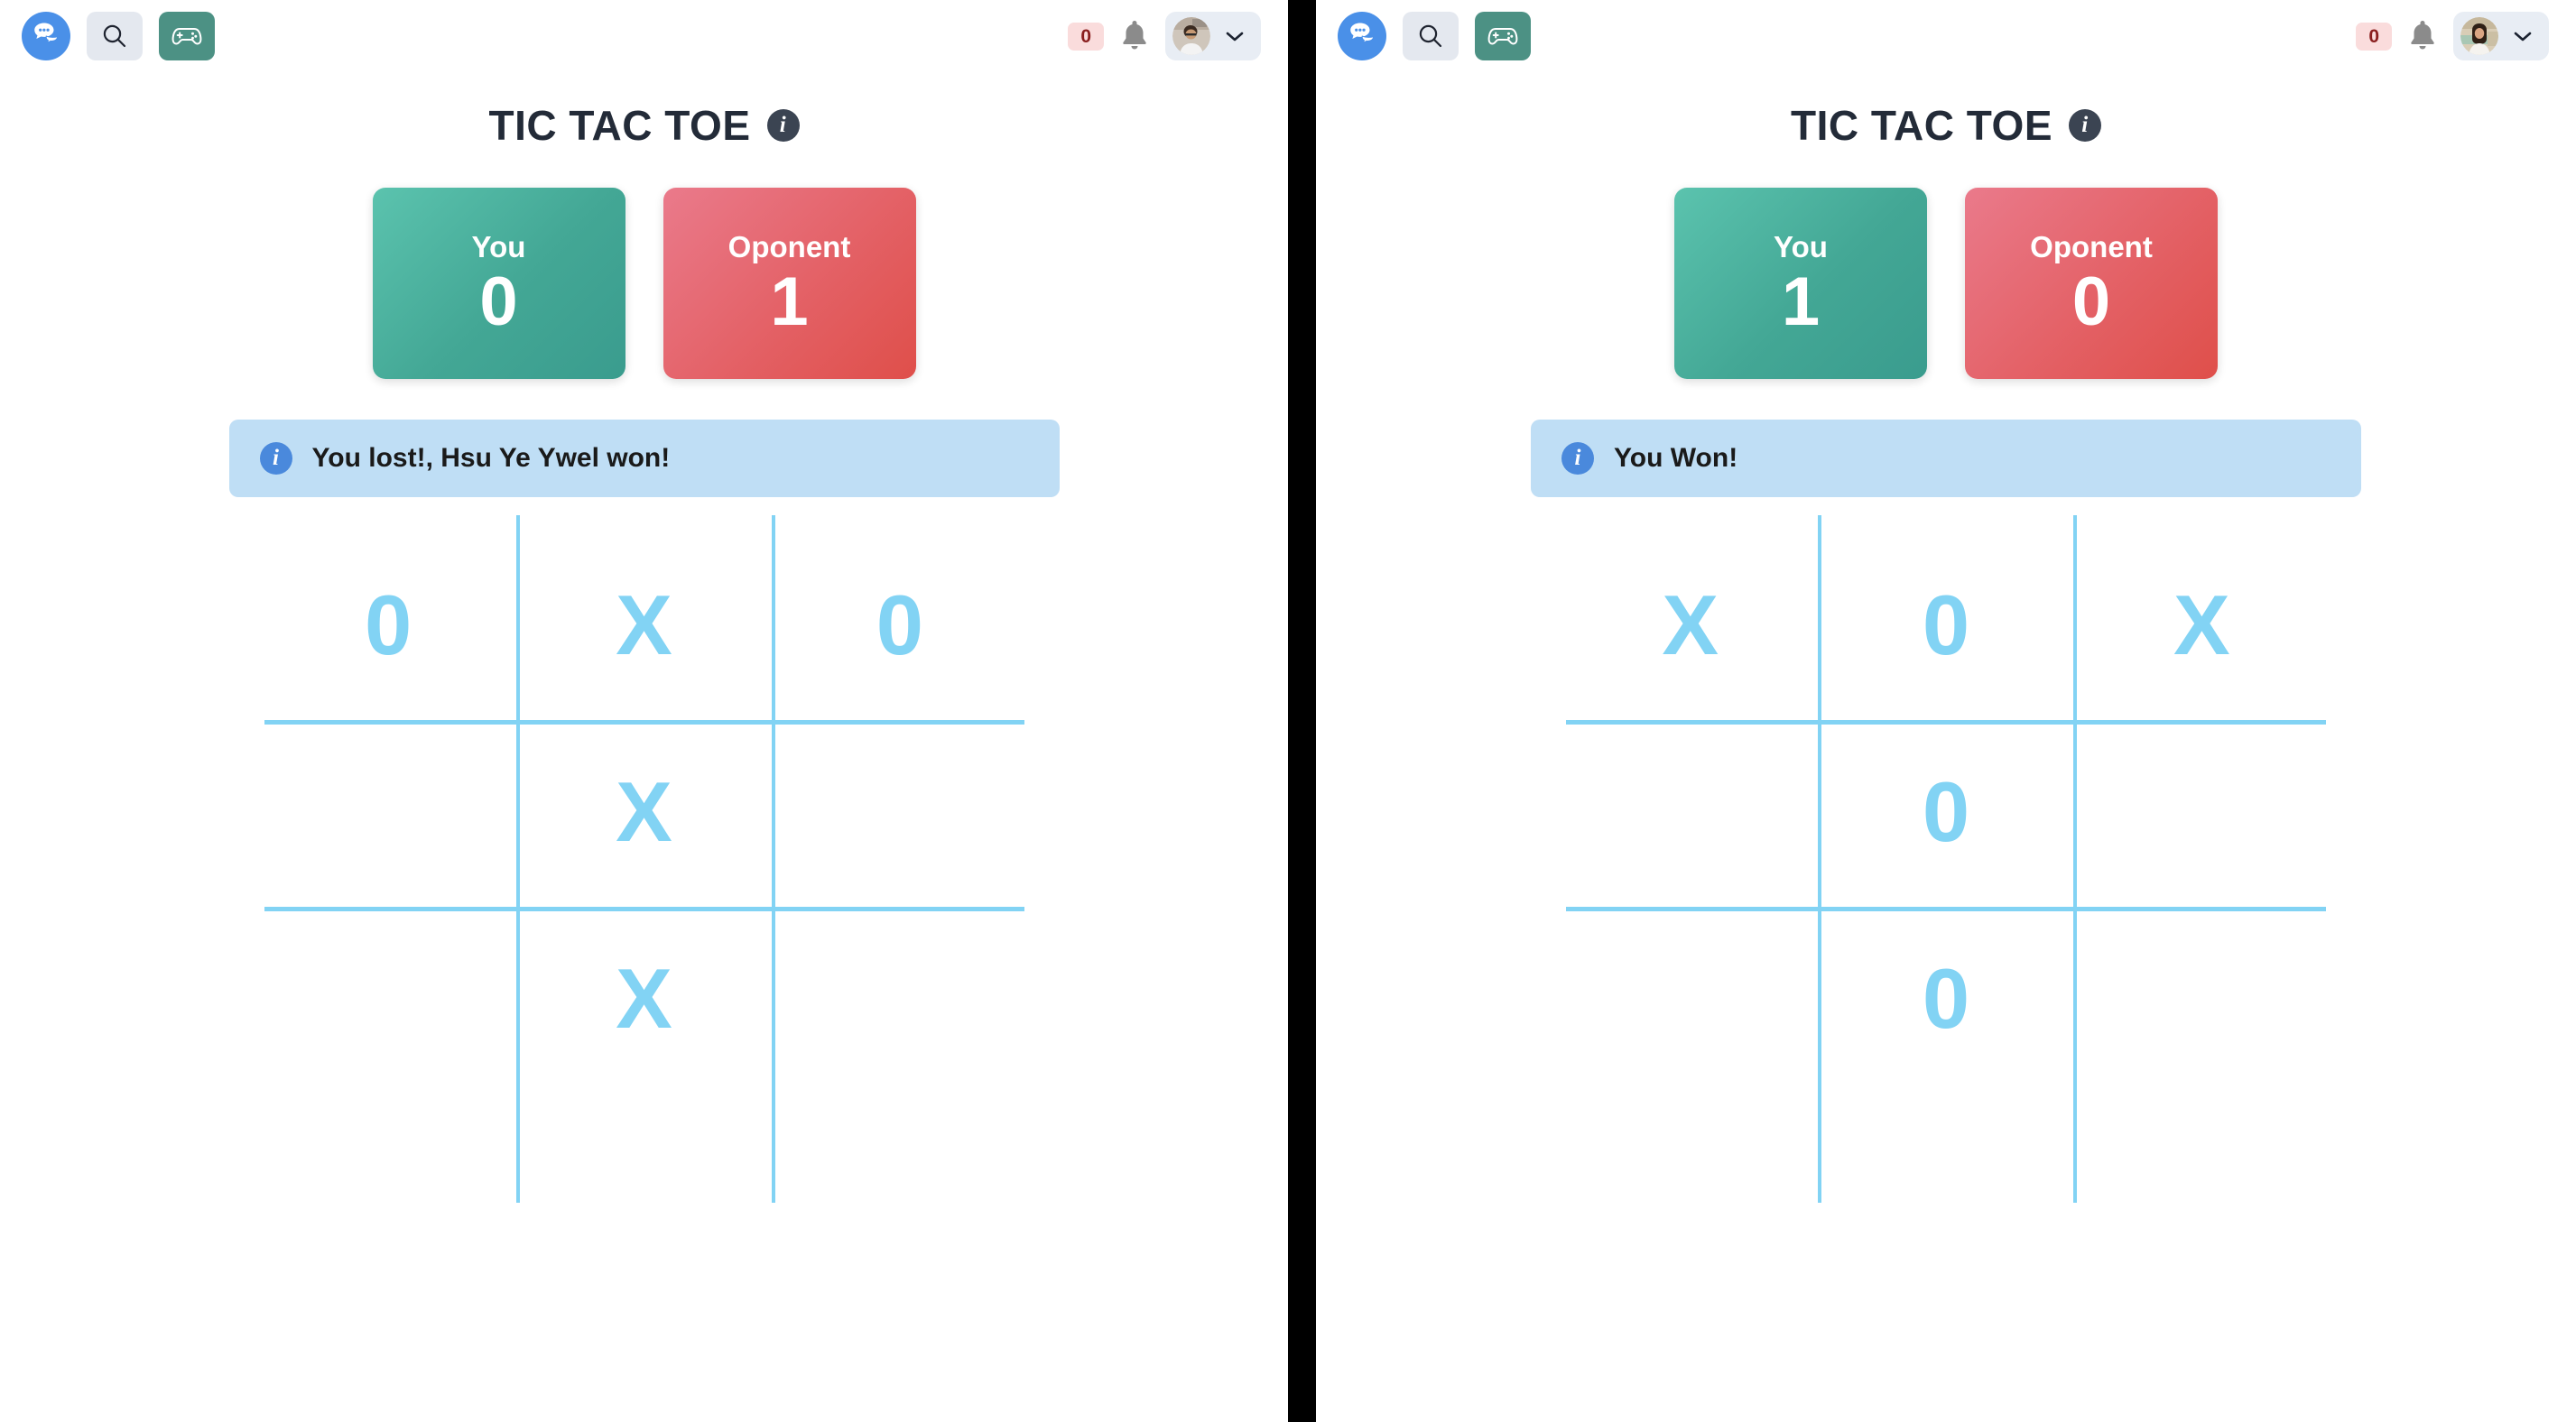  I want to click on tic-tac-toe-board-left: 0 X 0 X X, so click(645, 859).